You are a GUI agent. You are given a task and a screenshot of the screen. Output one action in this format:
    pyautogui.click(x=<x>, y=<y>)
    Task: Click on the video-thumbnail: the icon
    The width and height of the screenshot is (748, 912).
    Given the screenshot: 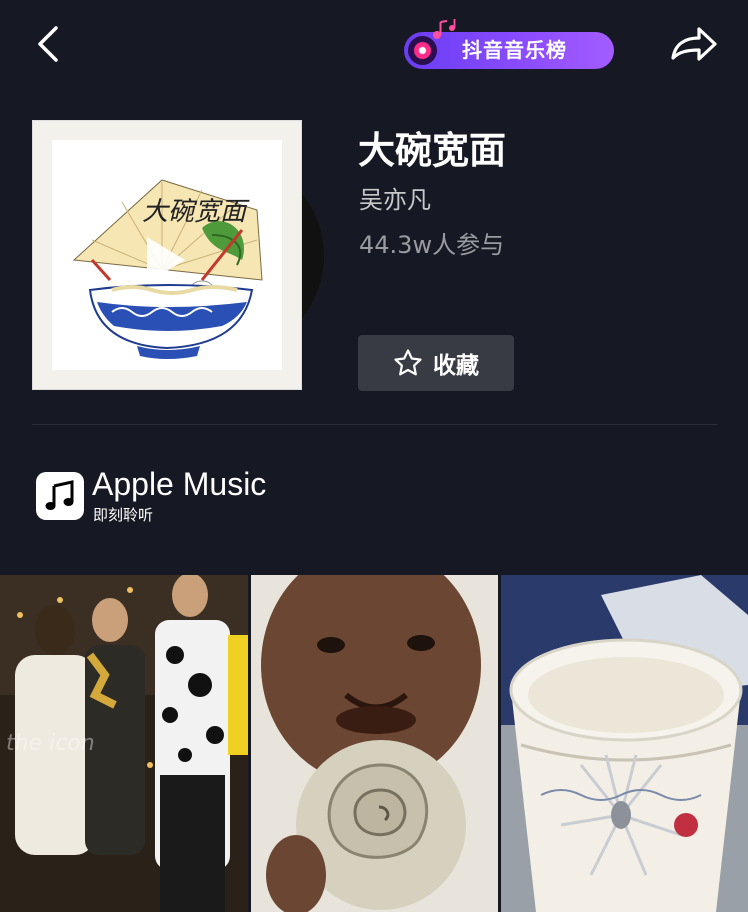 What is the action you would take?
    pyautogui.click(x=124, y=743)
    